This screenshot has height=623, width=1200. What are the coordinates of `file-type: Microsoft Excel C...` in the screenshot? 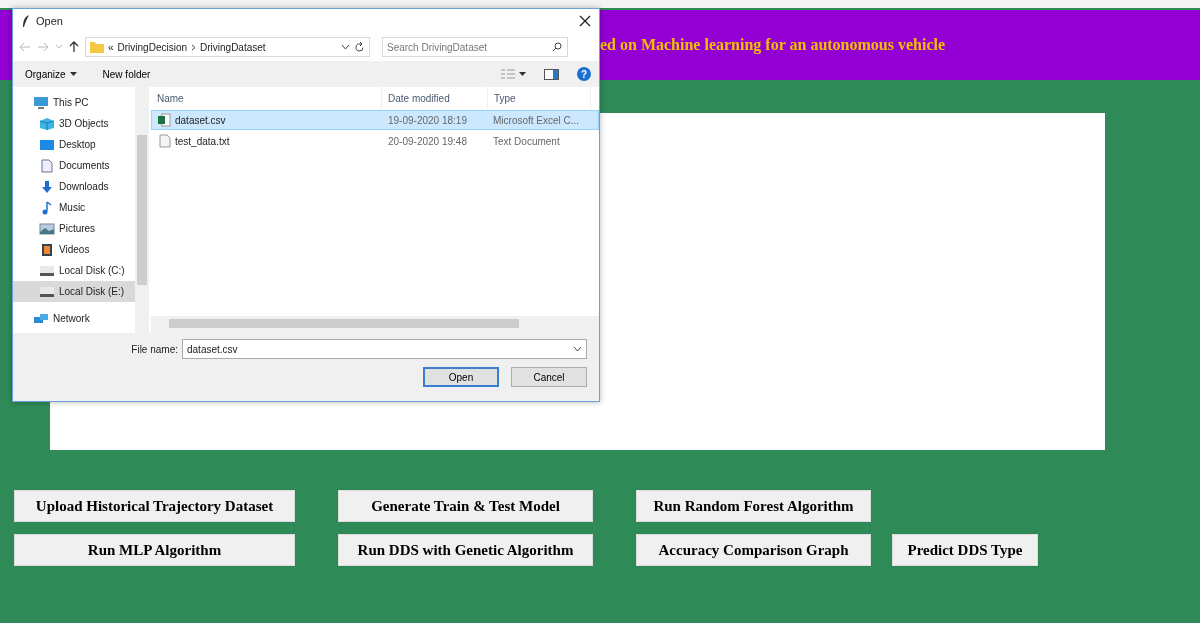 It's located at (536, 120).